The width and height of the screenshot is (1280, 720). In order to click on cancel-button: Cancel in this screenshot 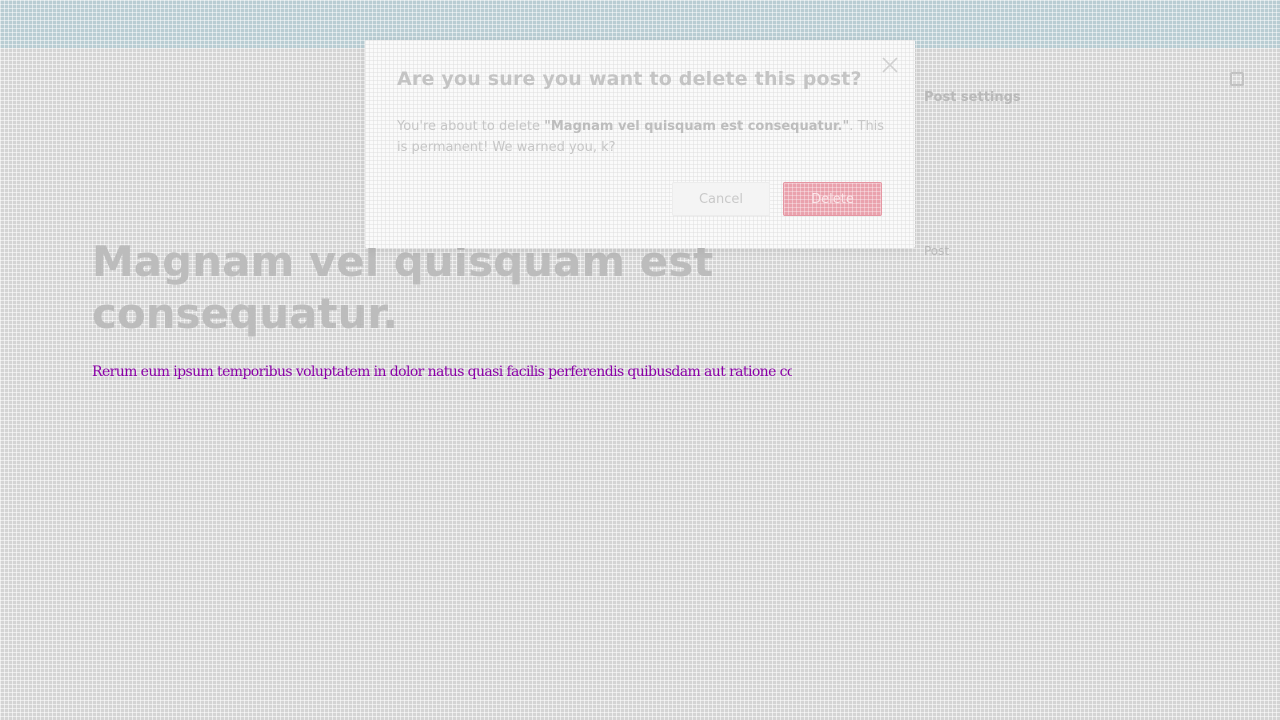, I will do `click(721, 199)`.